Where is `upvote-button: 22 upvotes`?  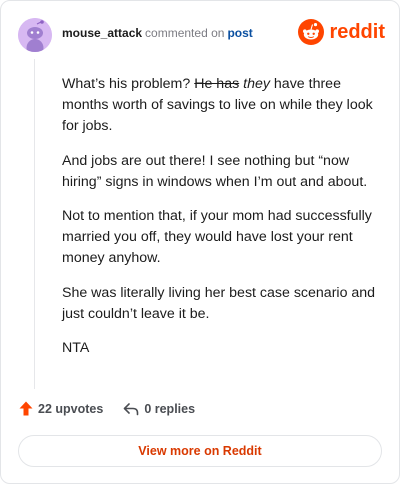 upvote-button: 22 upvotes is located at coordinates (61, 408).